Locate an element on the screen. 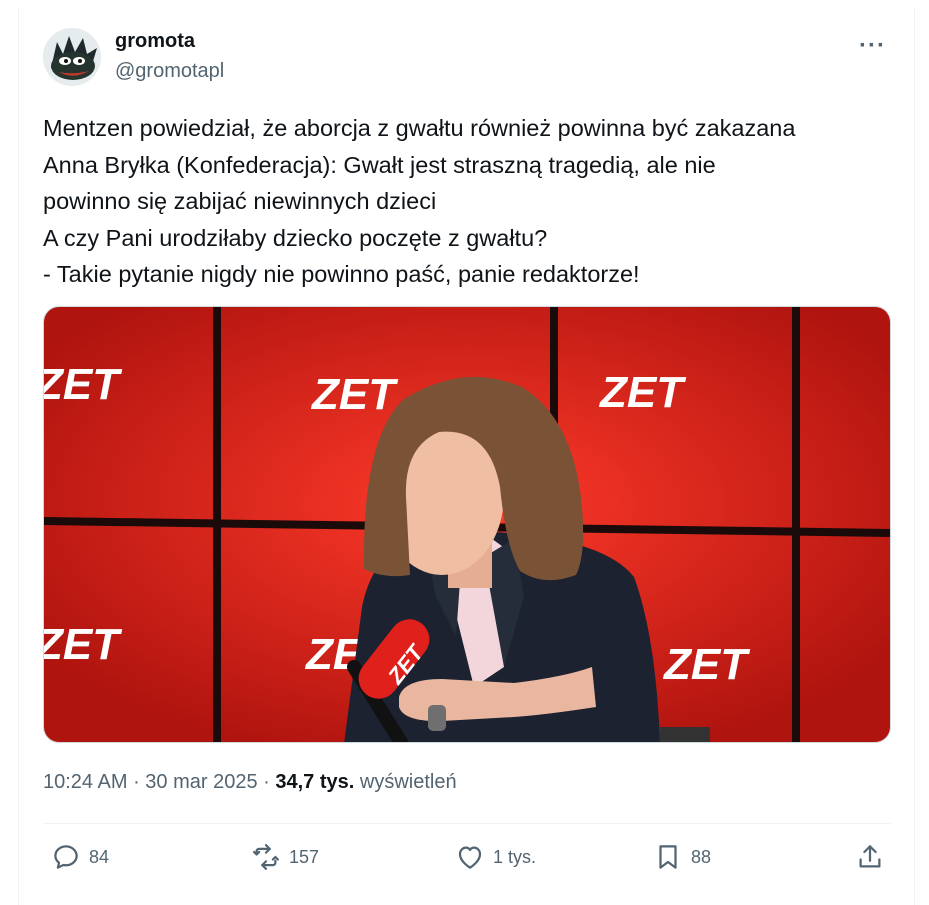 This screenshot has height=905, width=929. avatar is located at coordinates (72, 57).